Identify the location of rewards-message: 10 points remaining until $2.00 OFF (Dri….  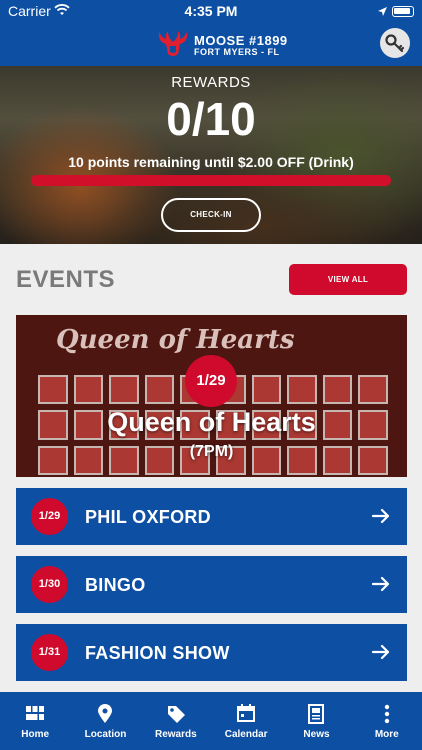
(211, 162).